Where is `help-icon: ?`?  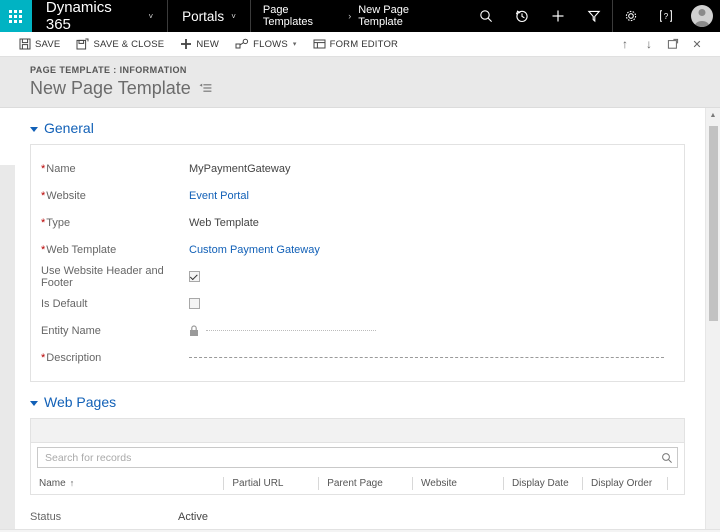 help-icon: ? is located at coordinates (666, 16).